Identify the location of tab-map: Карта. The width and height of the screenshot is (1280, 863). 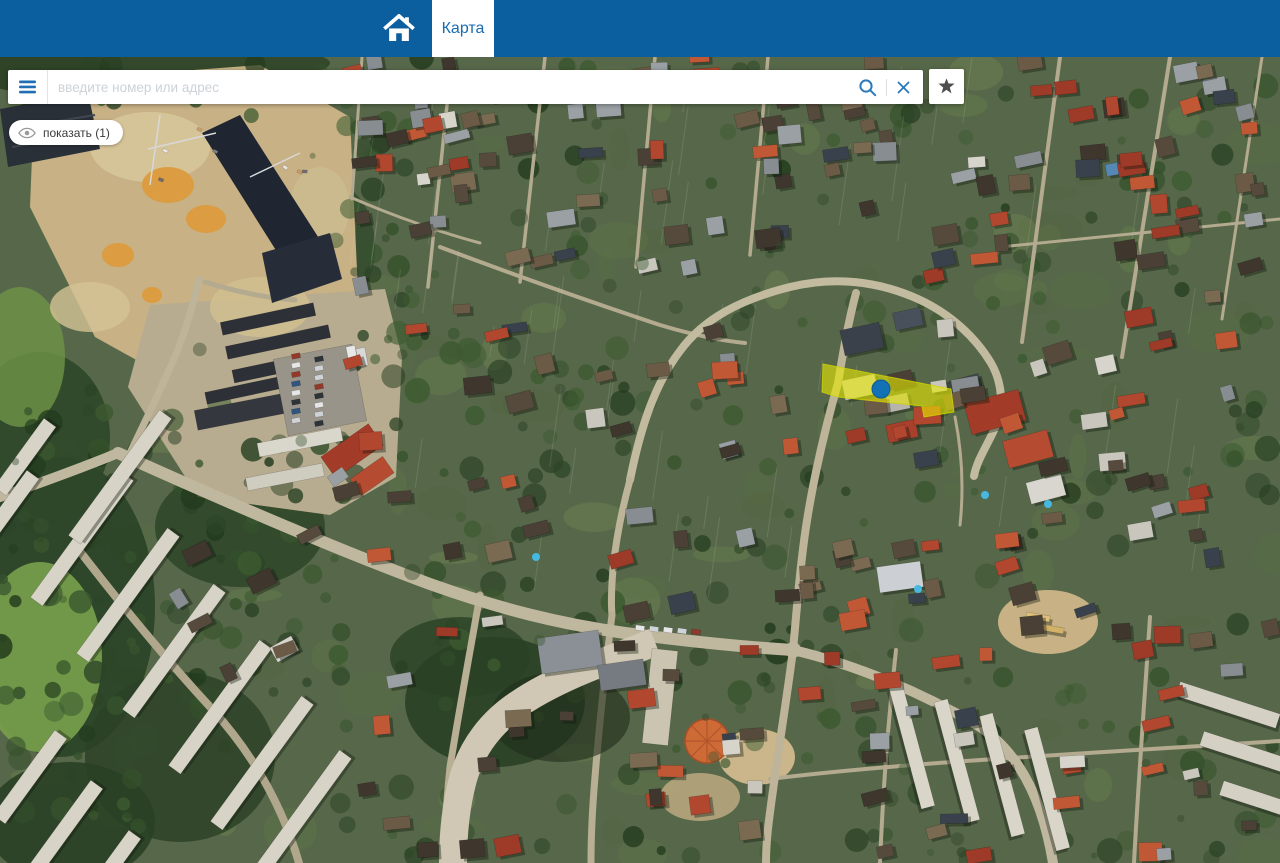
(463, 28).